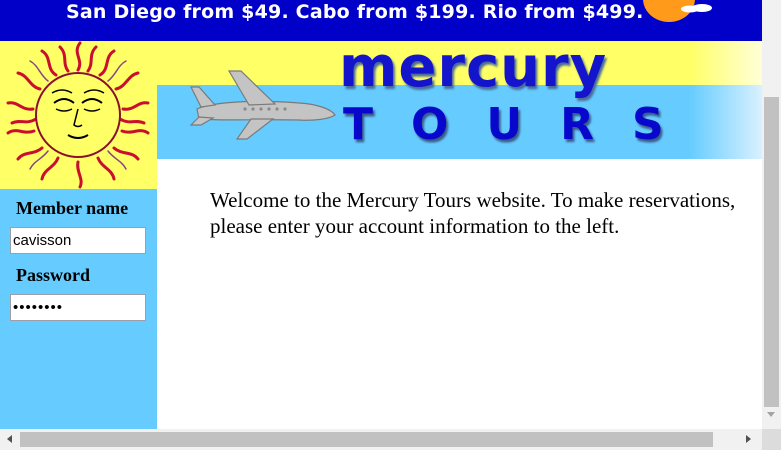  What do you see at coordinates (771, 439) in the screenshot?
I see `scrollbar-corner` at bounding box center [771, 439].